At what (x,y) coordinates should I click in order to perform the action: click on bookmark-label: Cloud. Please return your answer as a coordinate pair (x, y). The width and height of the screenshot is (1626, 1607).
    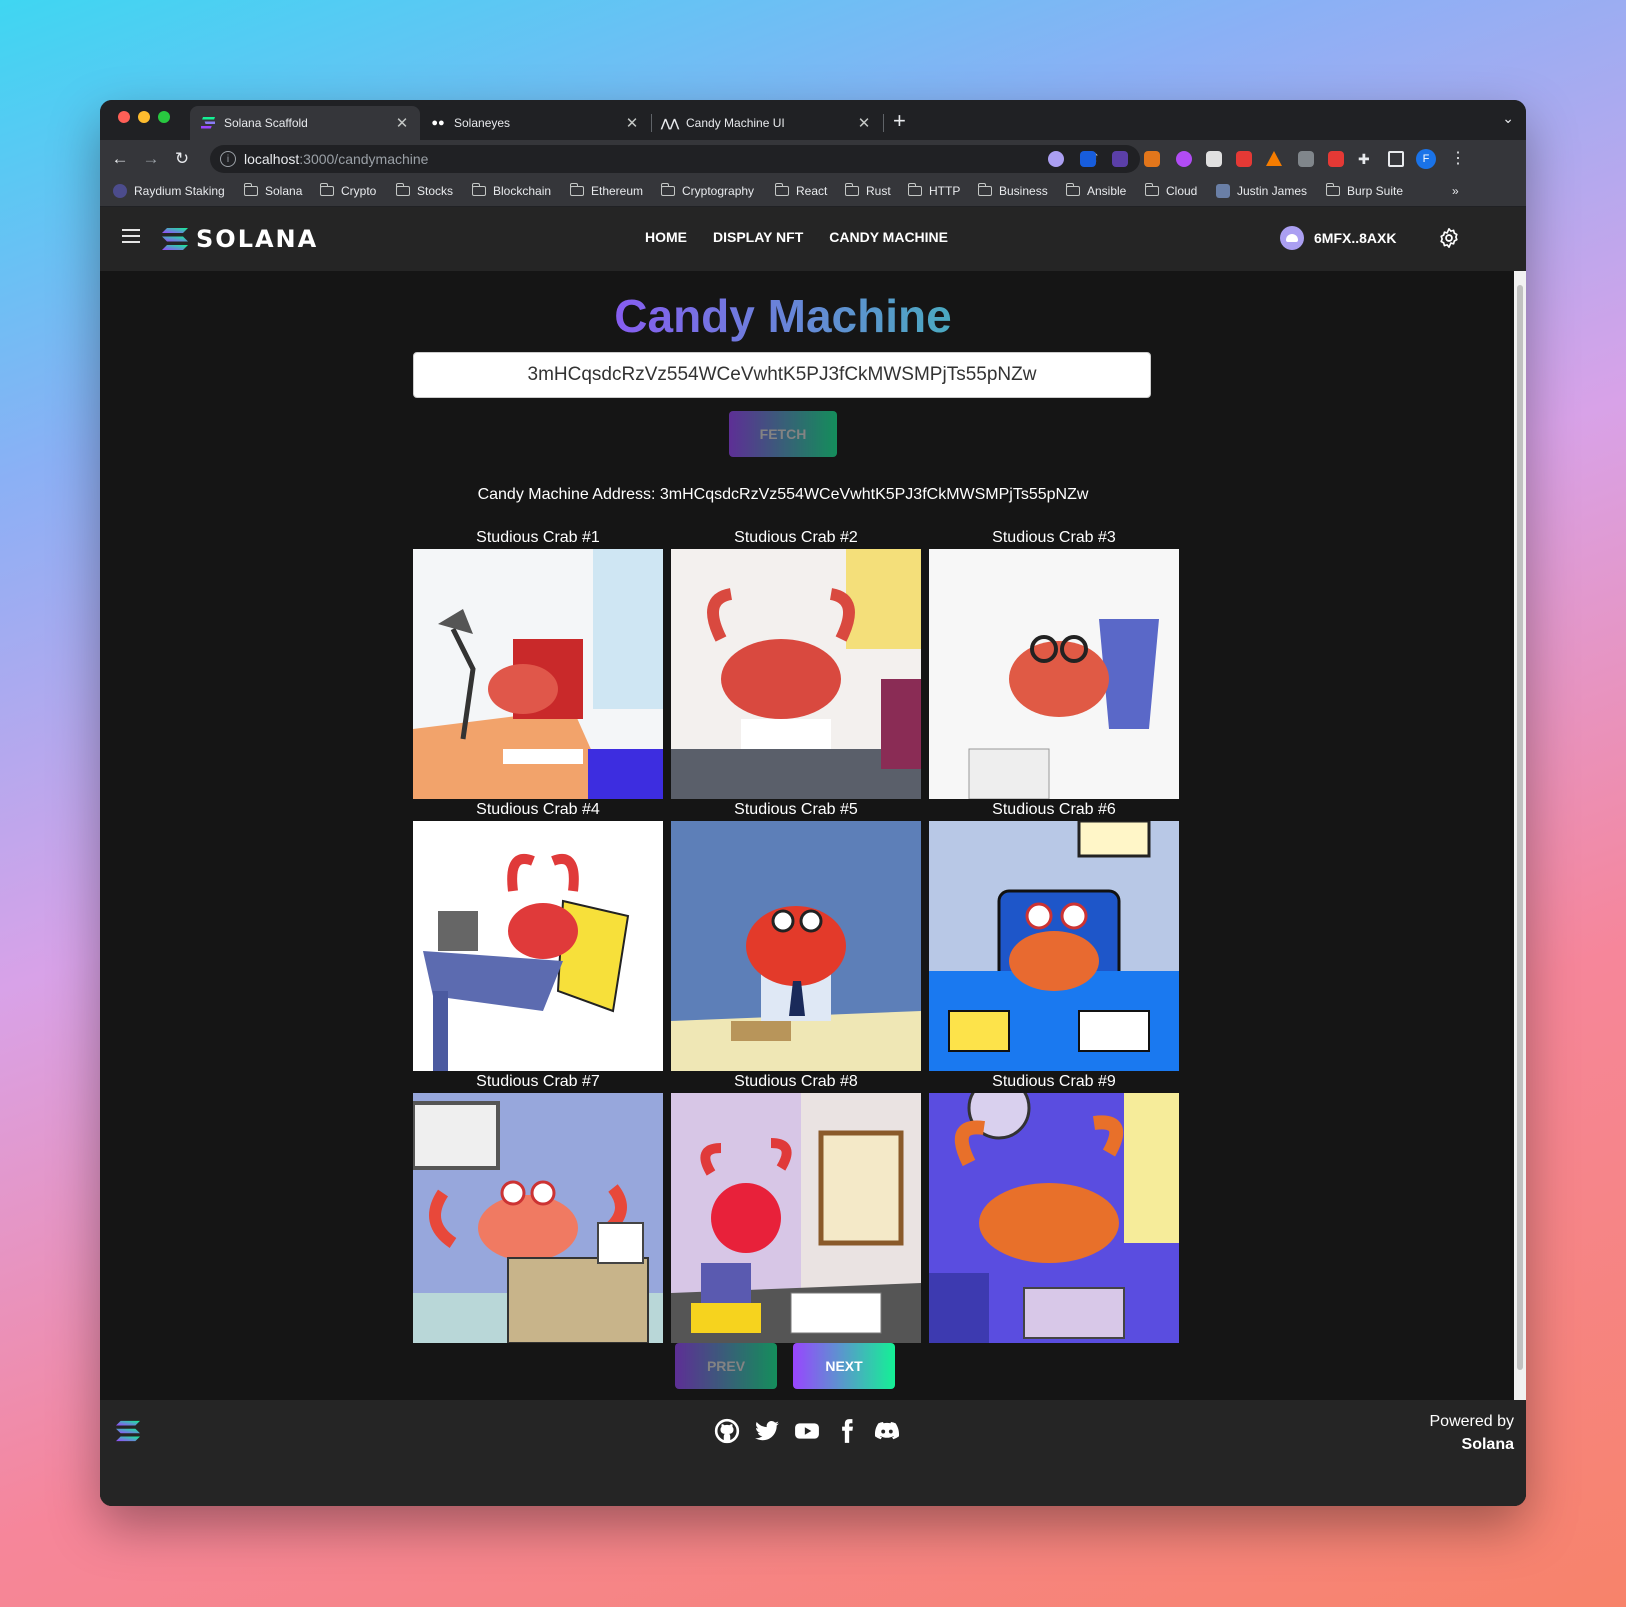
    Looking at the image, I should click on (1182, 191).